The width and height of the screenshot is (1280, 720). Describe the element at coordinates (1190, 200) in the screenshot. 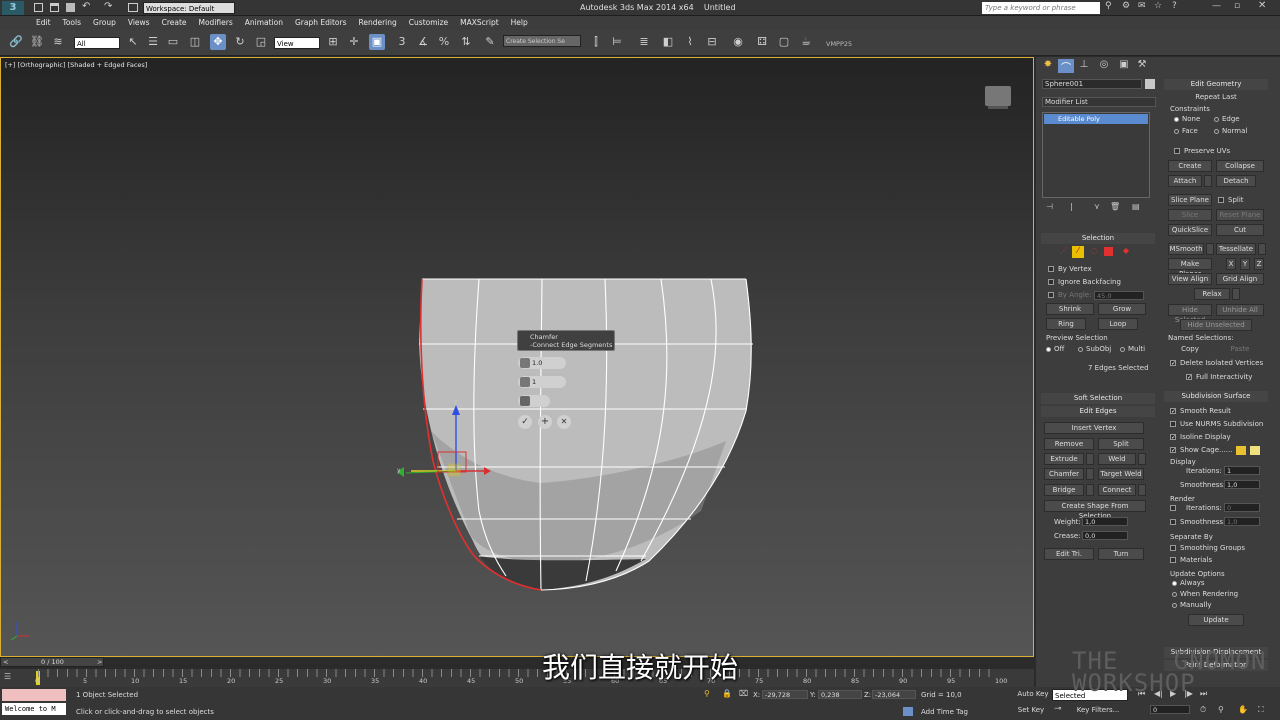

I see `slice-plane-button: Slice Plane` at that location.